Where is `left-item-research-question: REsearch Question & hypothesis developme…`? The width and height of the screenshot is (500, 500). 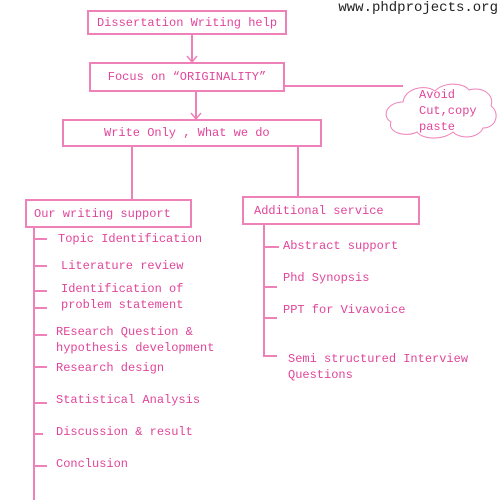 left-item-research-question: REsearch Question & hypothesis developme… is located at coordinates (135, 340).